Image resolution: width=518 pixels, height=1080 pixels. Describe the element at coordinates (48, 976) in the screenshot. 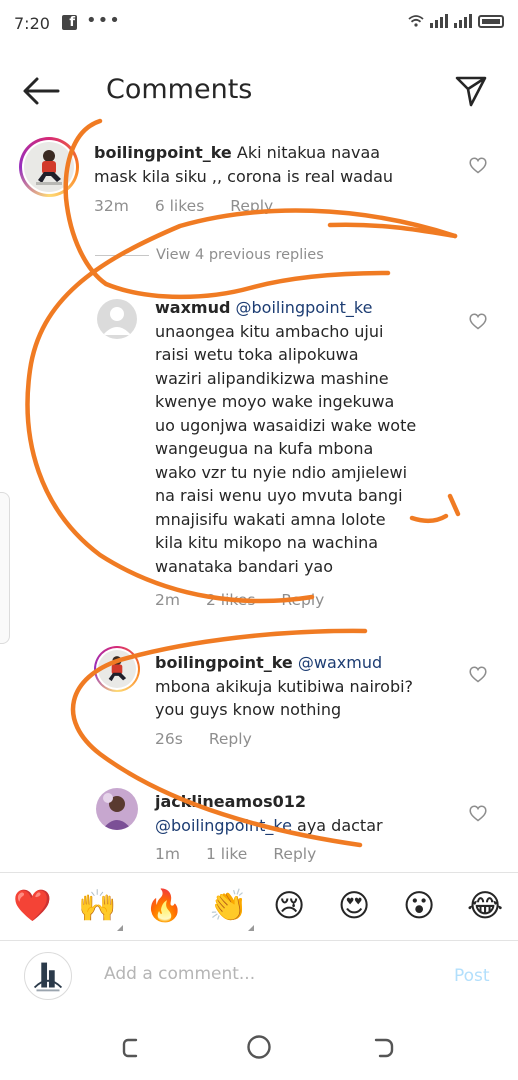

I see `own-avatar` at that location.